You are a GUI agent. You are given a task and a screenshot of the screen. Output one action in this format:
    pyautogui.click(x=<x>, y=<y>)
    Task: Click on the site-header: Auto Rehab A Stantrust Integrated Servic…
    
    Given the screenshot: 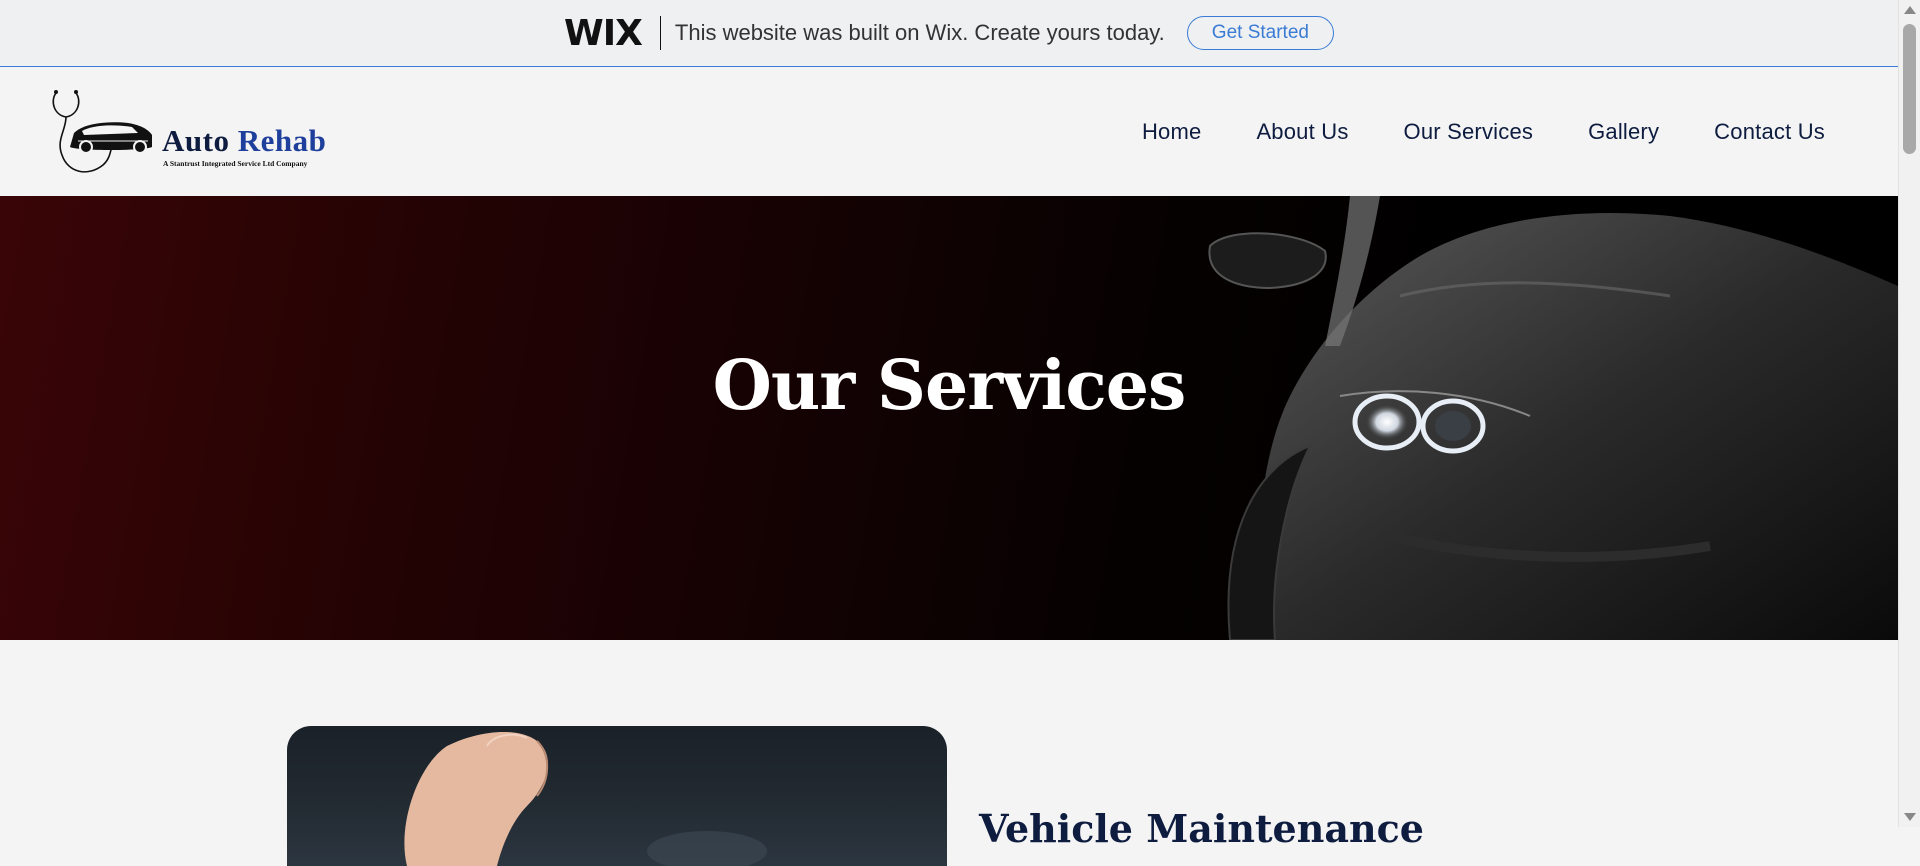 What is the action you would take?
    pyautogui.click(x=949, y=131)
    